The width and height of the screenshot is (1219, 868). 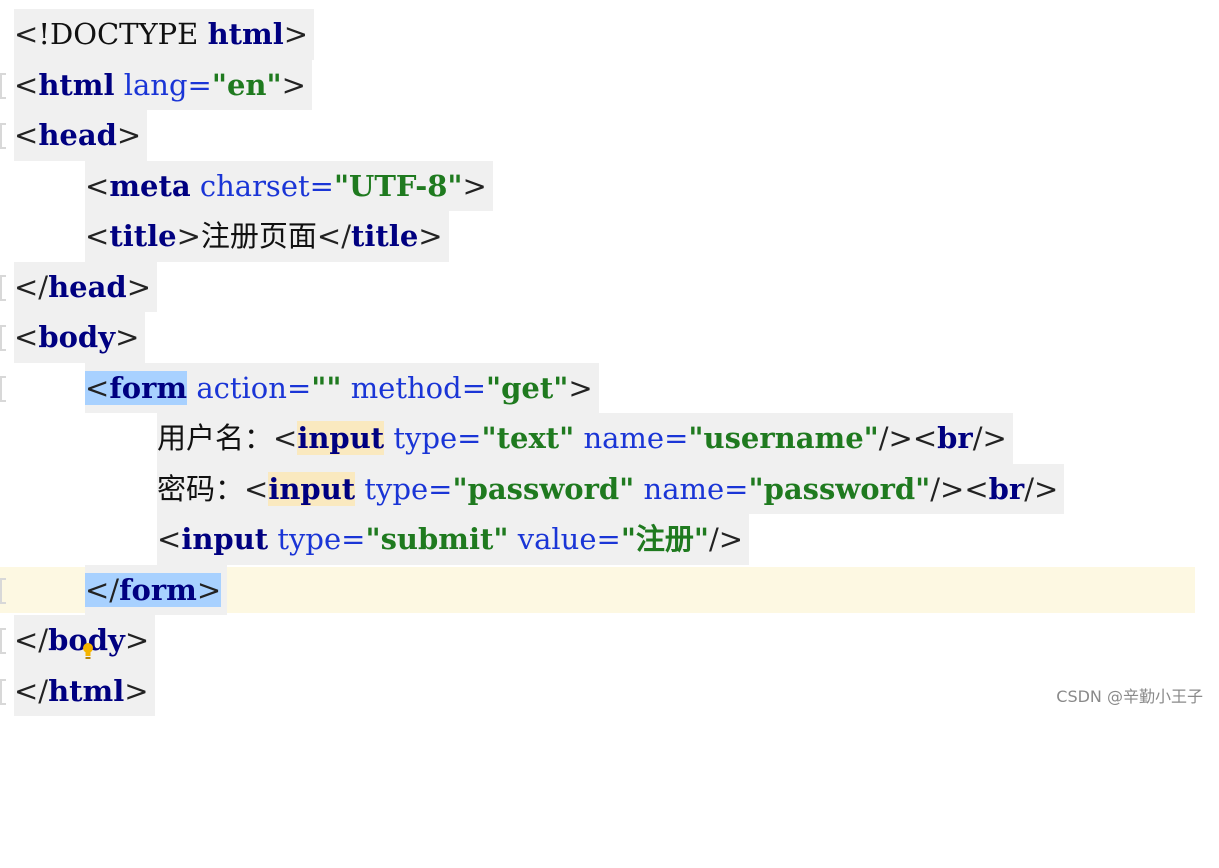 What do you see at coordinates (309, 539) in the screenshot?
I see `code-token: type` at bounding box center [309, 539].